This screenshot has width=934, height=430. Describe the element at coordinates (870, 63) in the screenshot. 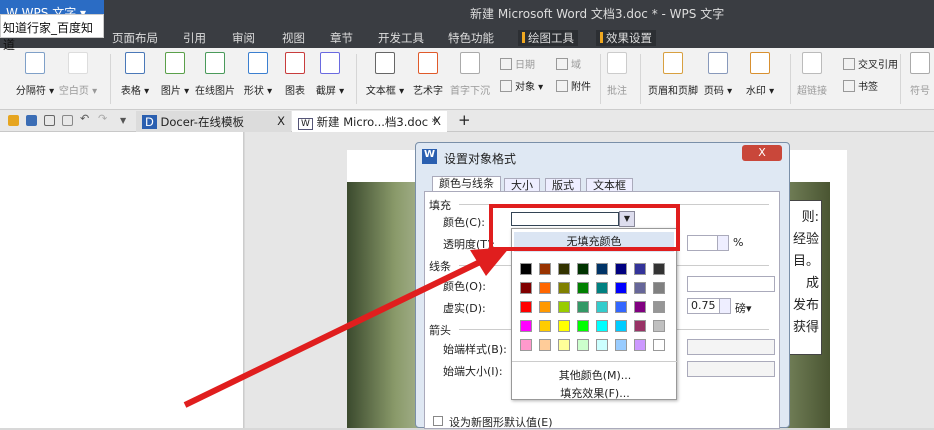

I see `ribbon-small-button: 交叉引用` at that location.